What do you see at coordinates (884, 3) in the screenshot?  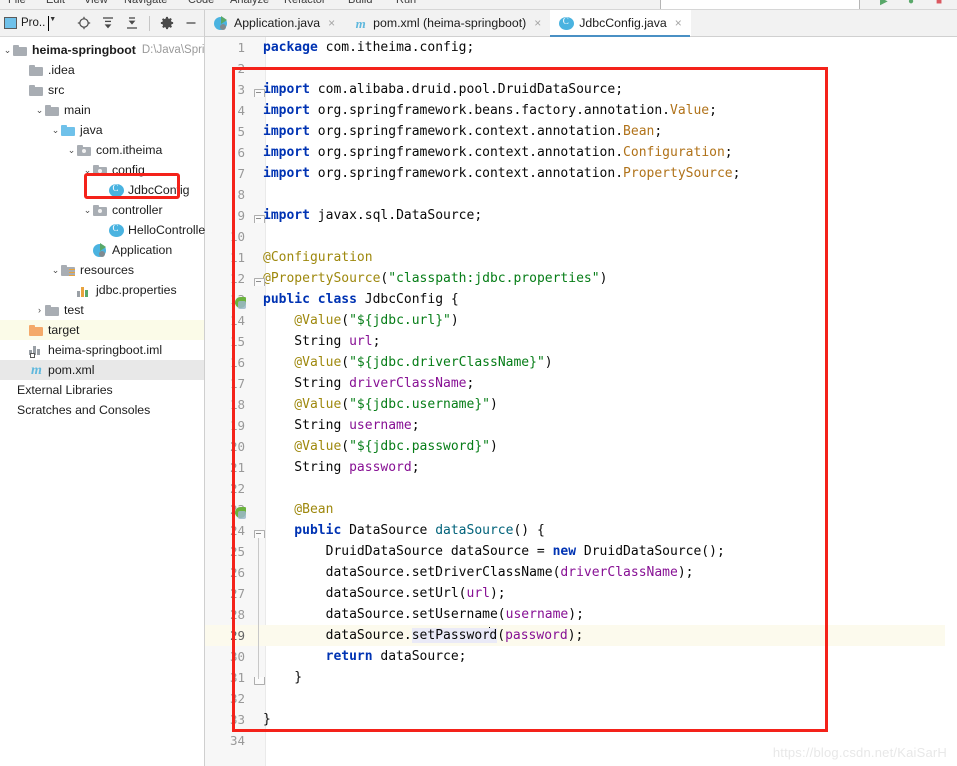 I see `run-icon: ▶` at bounding box center [884, 3].